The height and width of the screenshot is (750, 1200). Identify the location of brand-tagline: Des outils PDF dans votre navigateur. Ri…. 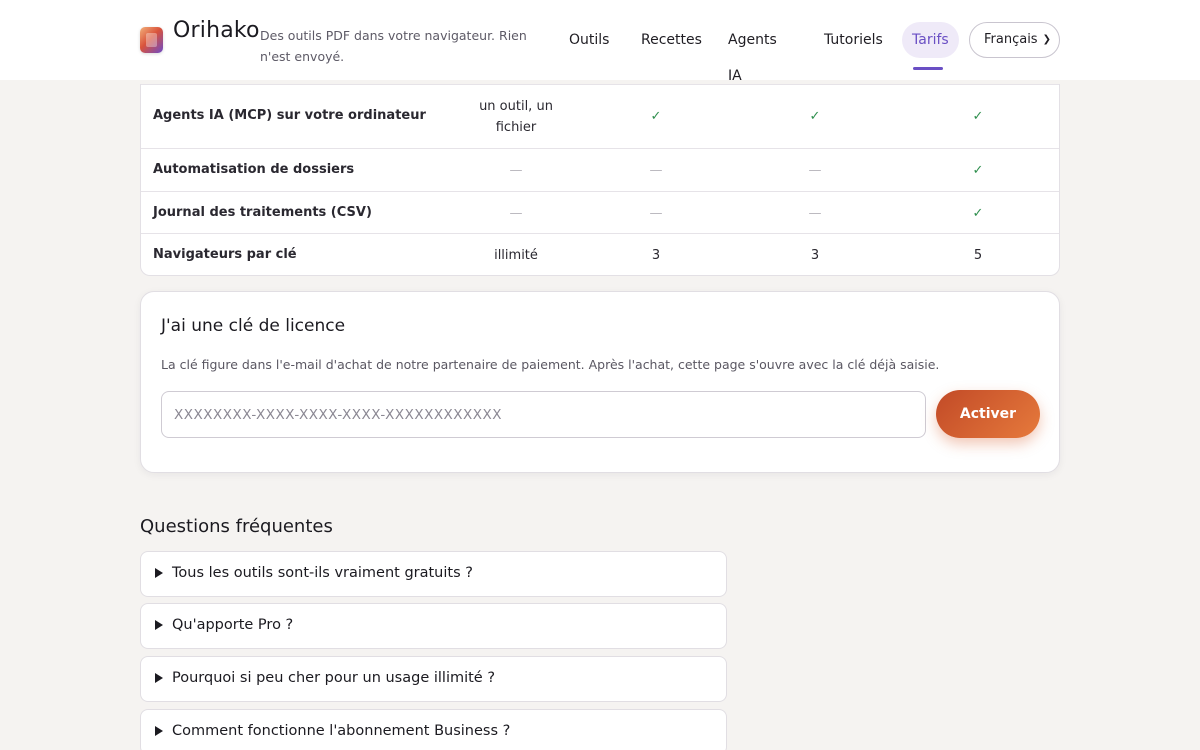
(393, 46).